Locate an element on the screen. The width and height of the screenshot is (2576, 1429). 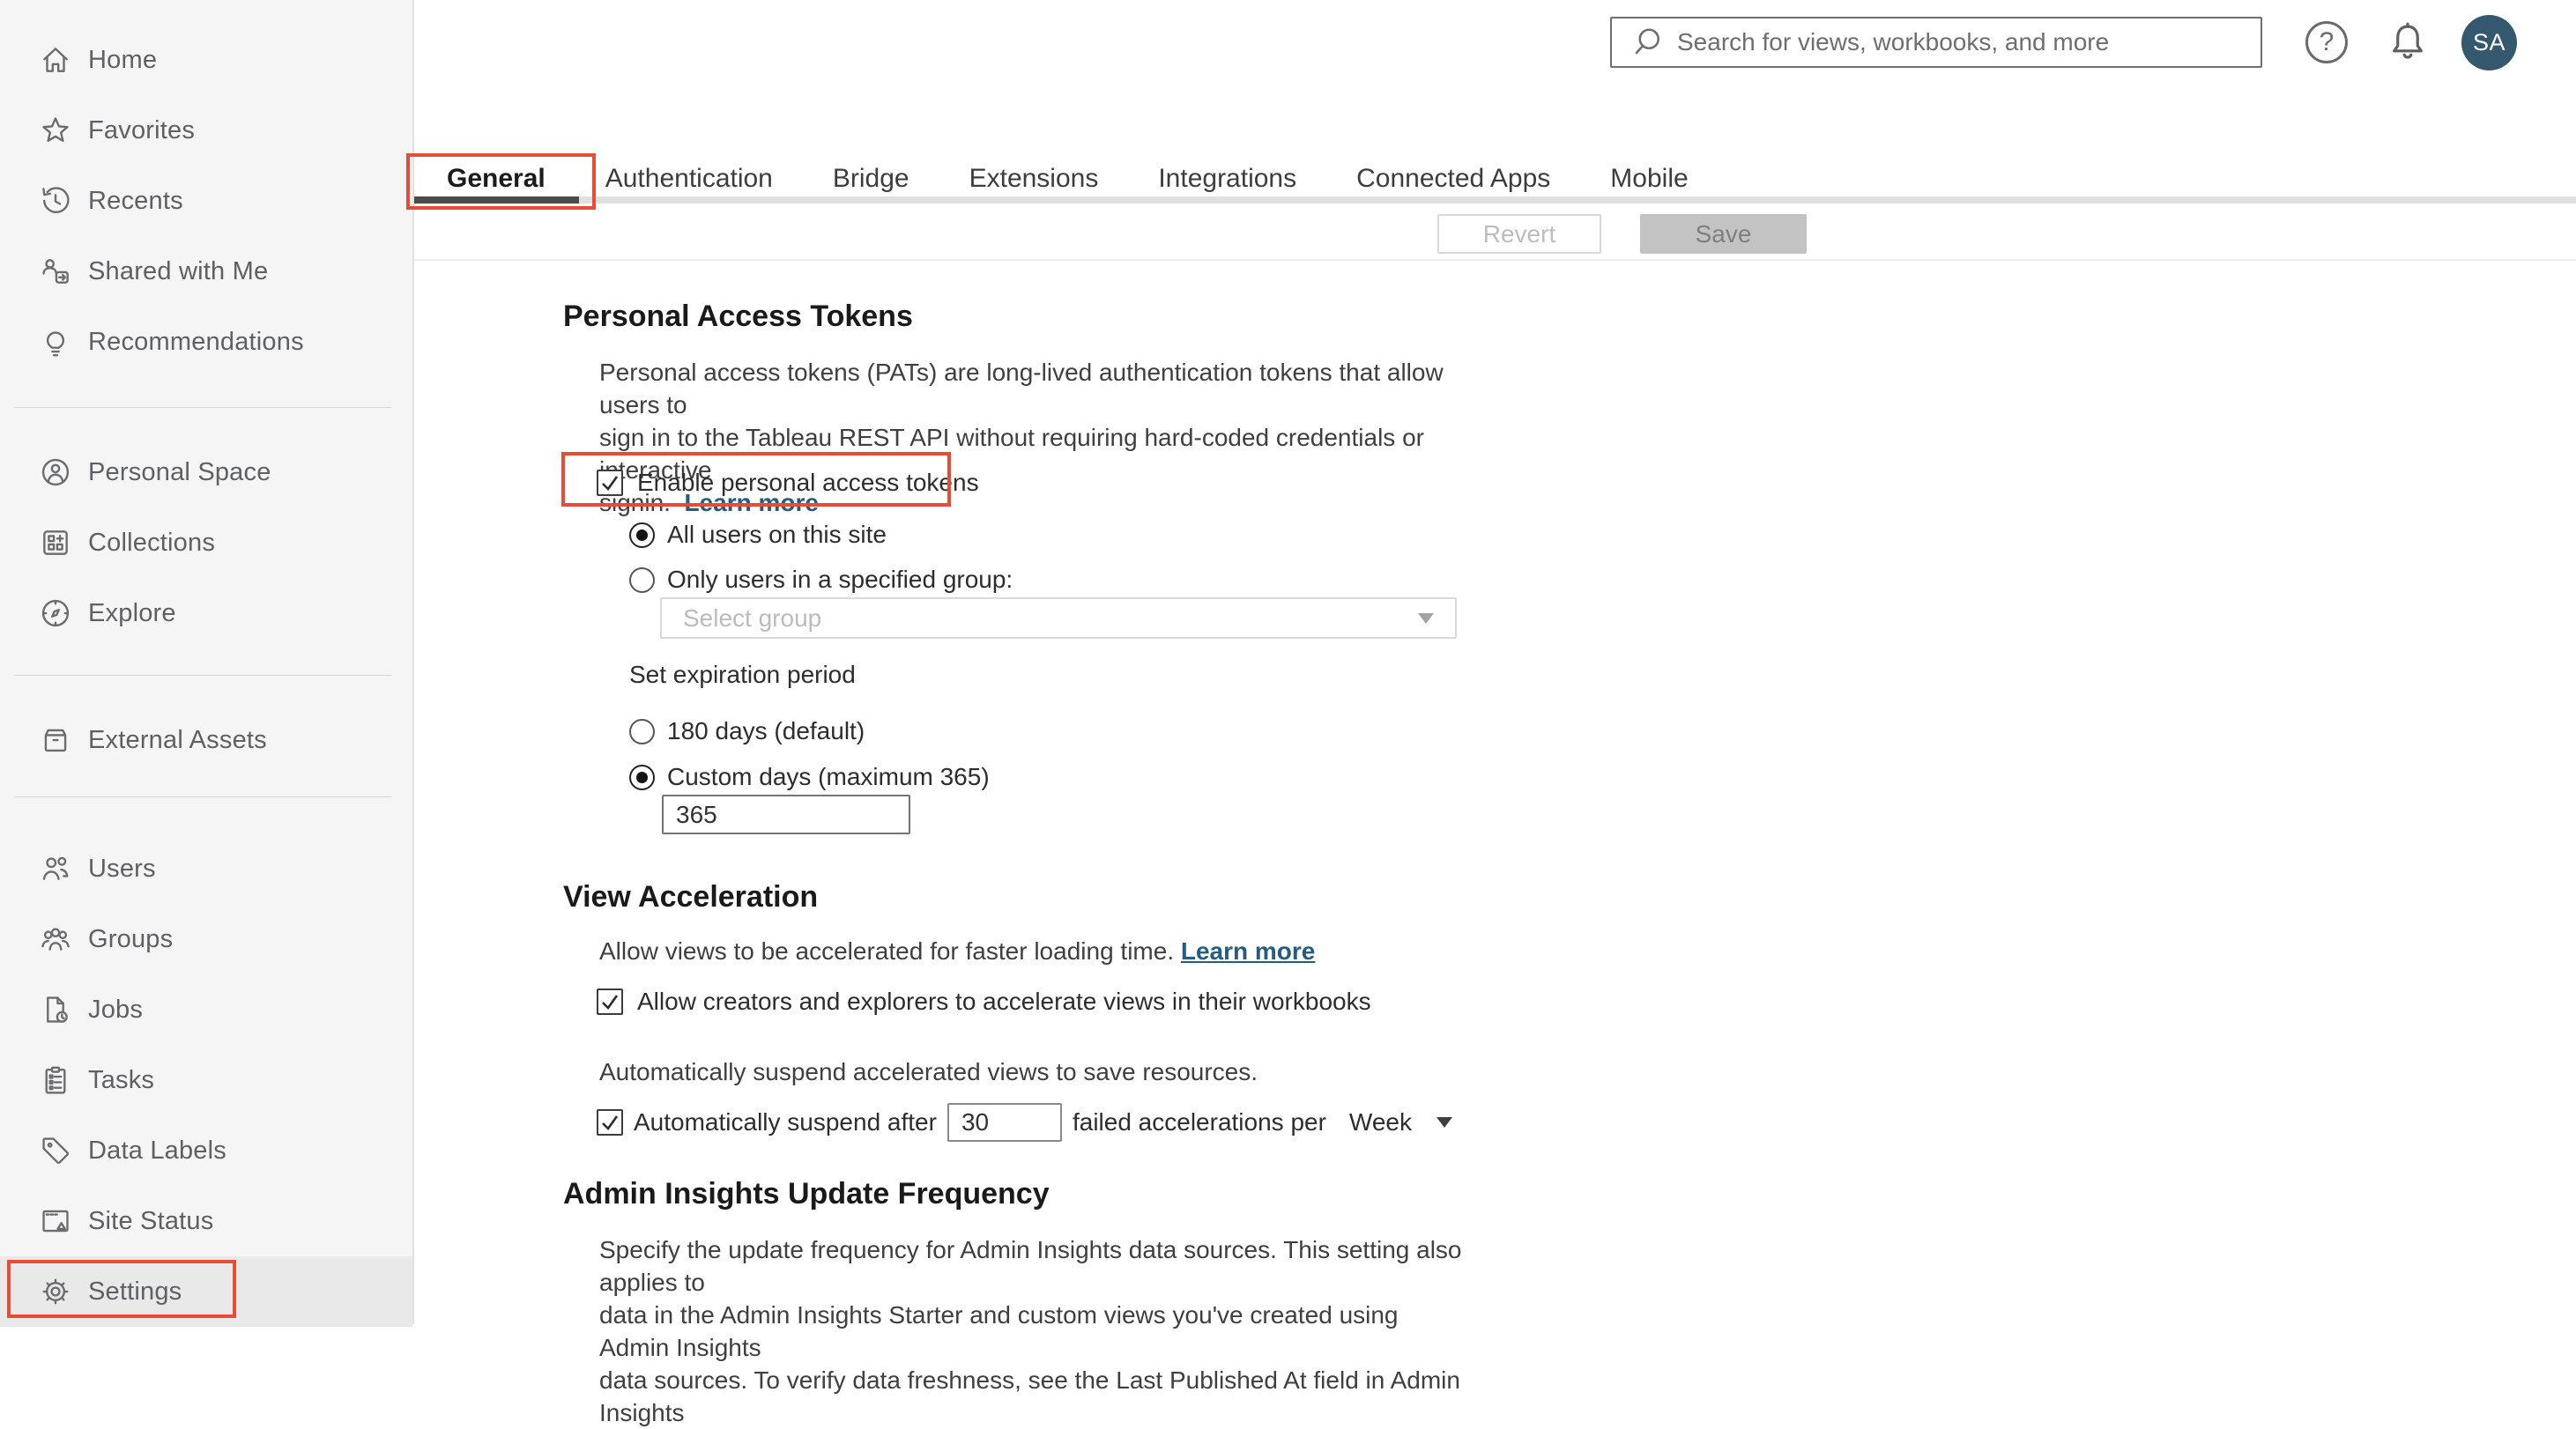
radio-row-180-days: 180 days (default) is located at coordinates (747, 731).